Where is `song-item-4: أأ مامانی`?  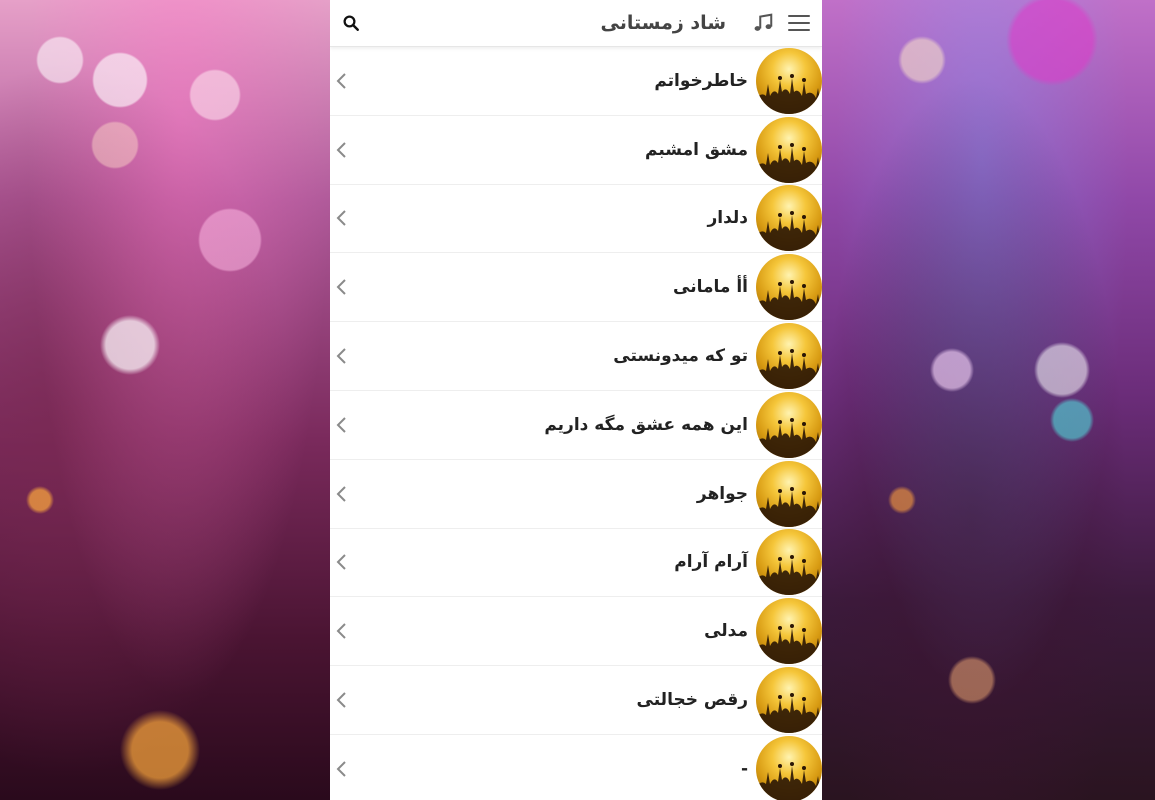 song-item-4: أأ مامانی is located at coordinates (576, 288).